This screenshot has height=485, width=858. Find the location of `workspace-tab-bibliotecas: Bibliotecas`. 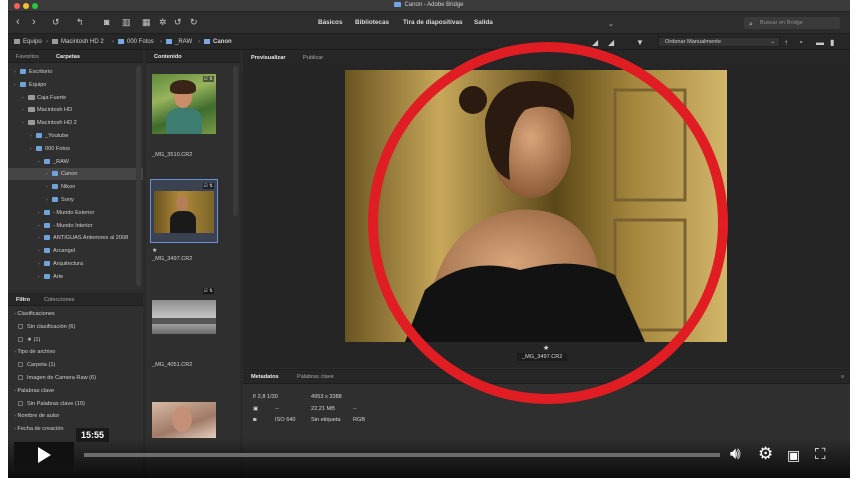

workspace-tab-bibliotecas: Bibliotecas is located at coordinates (372, 22).